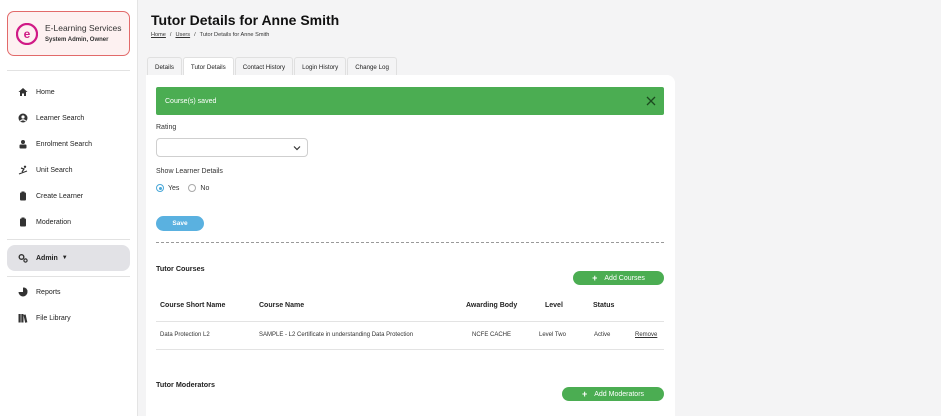  What do you see at coordinates (23, 292) in the screenshot?
I see `pie-chart-icon` at bounding box center [23, 292].